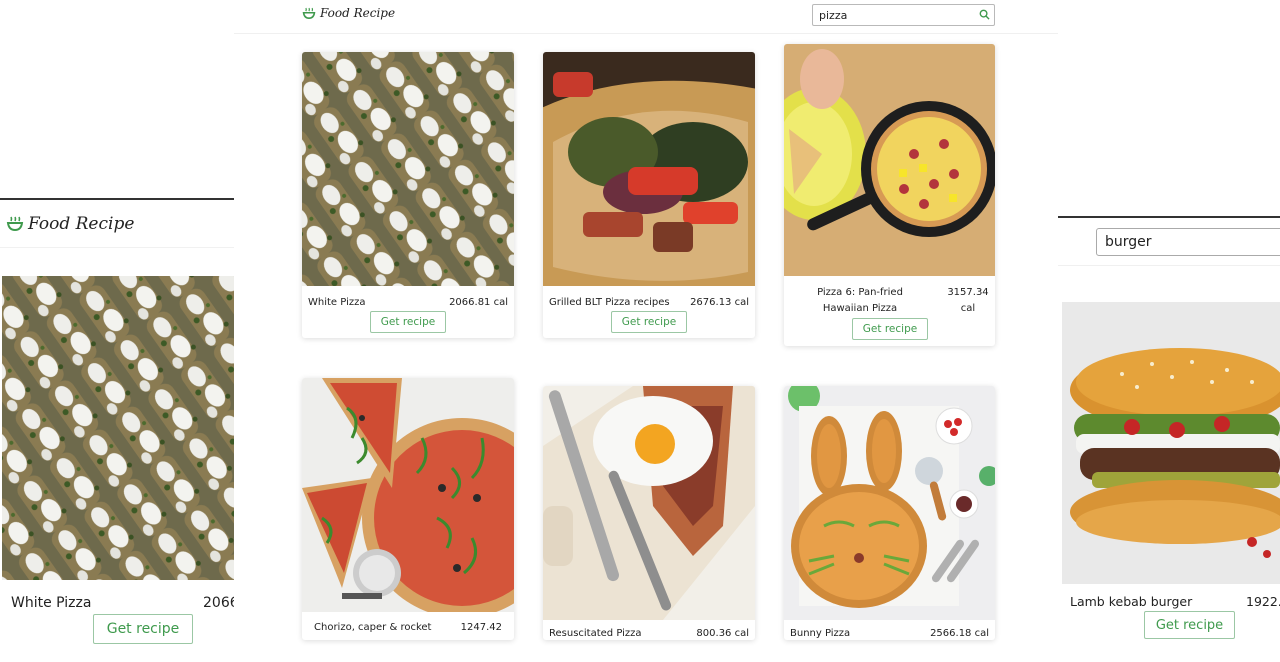 This screenshot has height=662, width=1280. I want to click on recipe-title: Bunny Pizza, so click(820, 633).